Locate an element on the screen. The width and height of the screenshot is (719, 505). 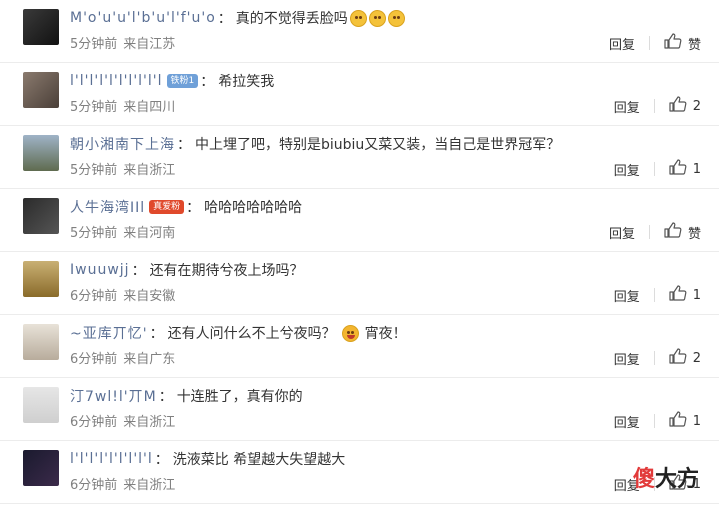
comment-text: 哈哈哈哈哈哈哈 is located at coordinates (253, 208).